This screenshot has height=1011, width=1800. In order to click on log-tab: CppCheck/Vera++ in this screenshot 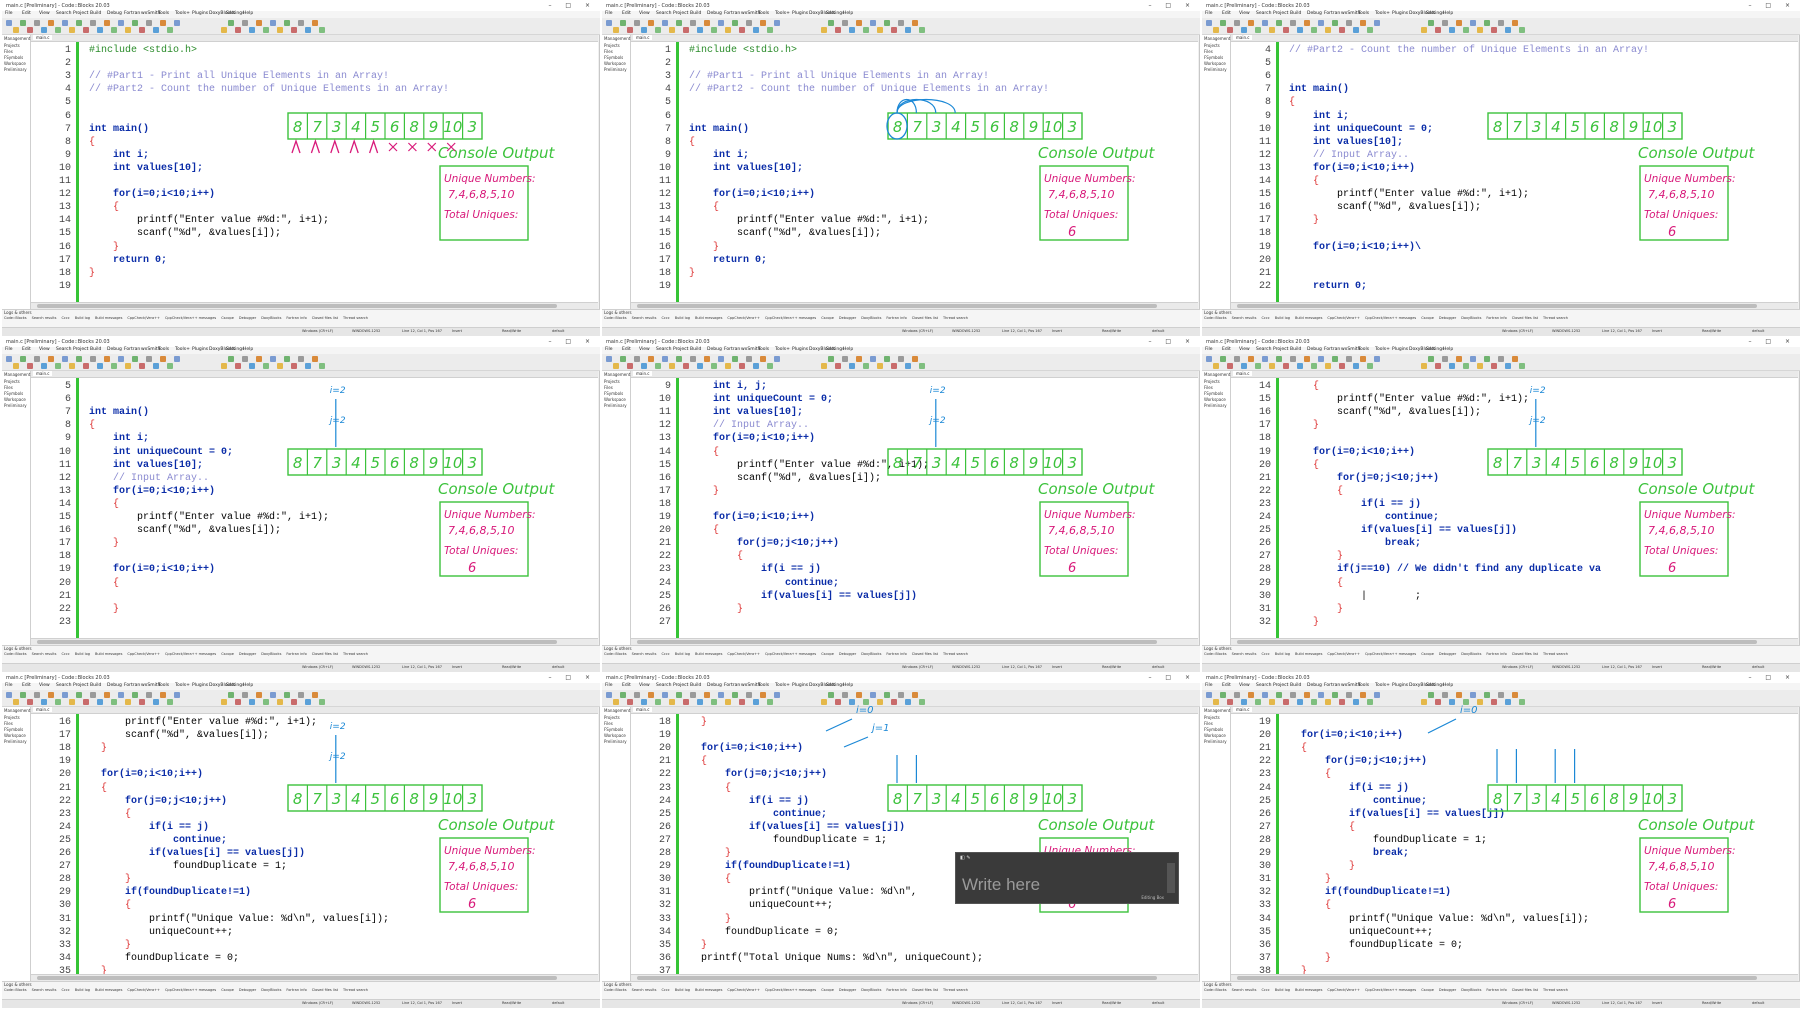, I will do `click(743, 654)`.